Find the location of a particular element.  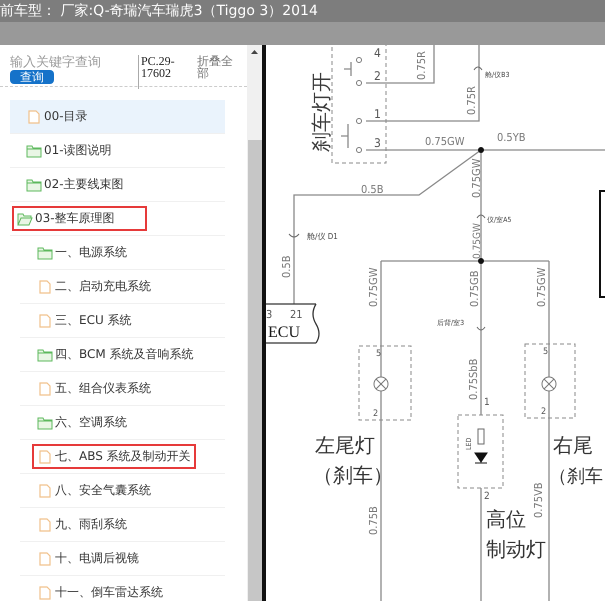

tree-item: 十、电调后视镜 is located at coordinates (122, 559).